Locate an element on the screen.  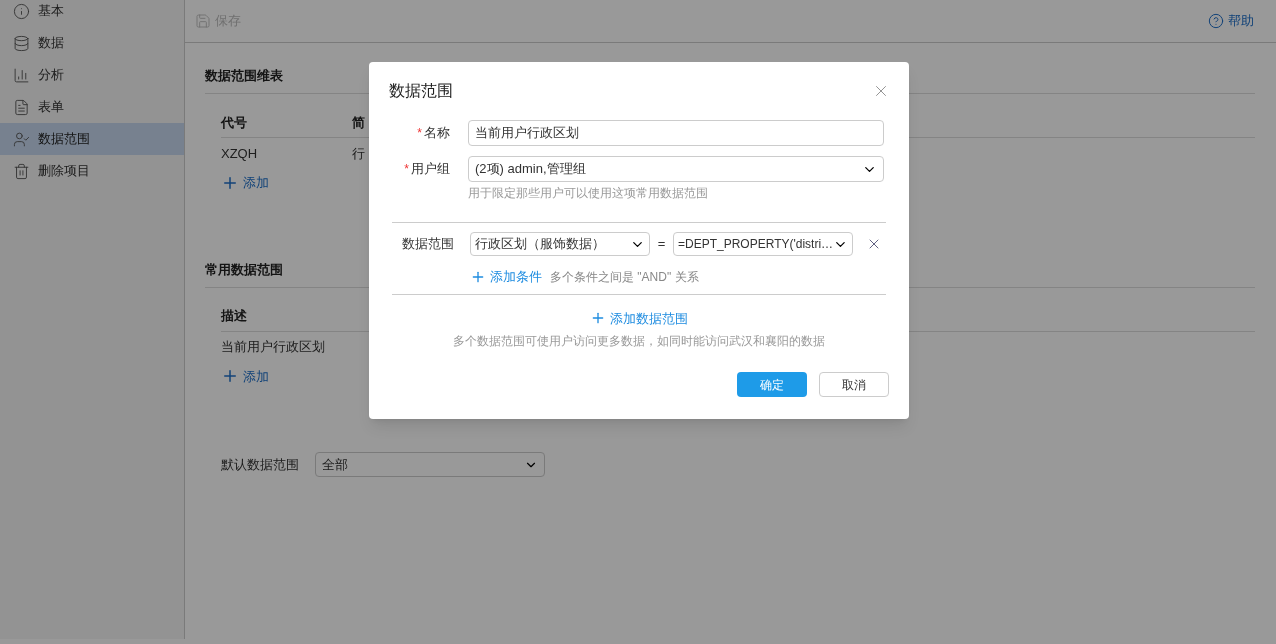
bar-chart-icon is located at coordinates (21, 75).